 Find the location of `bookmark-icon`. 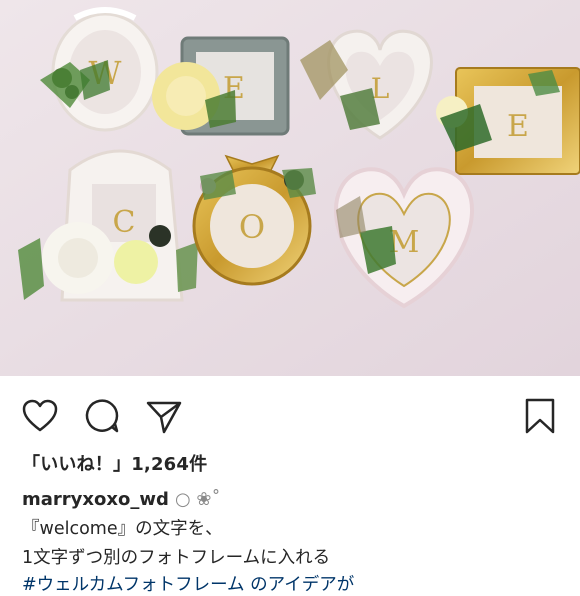

bookmark-icon is located at coordinates (540, 416).